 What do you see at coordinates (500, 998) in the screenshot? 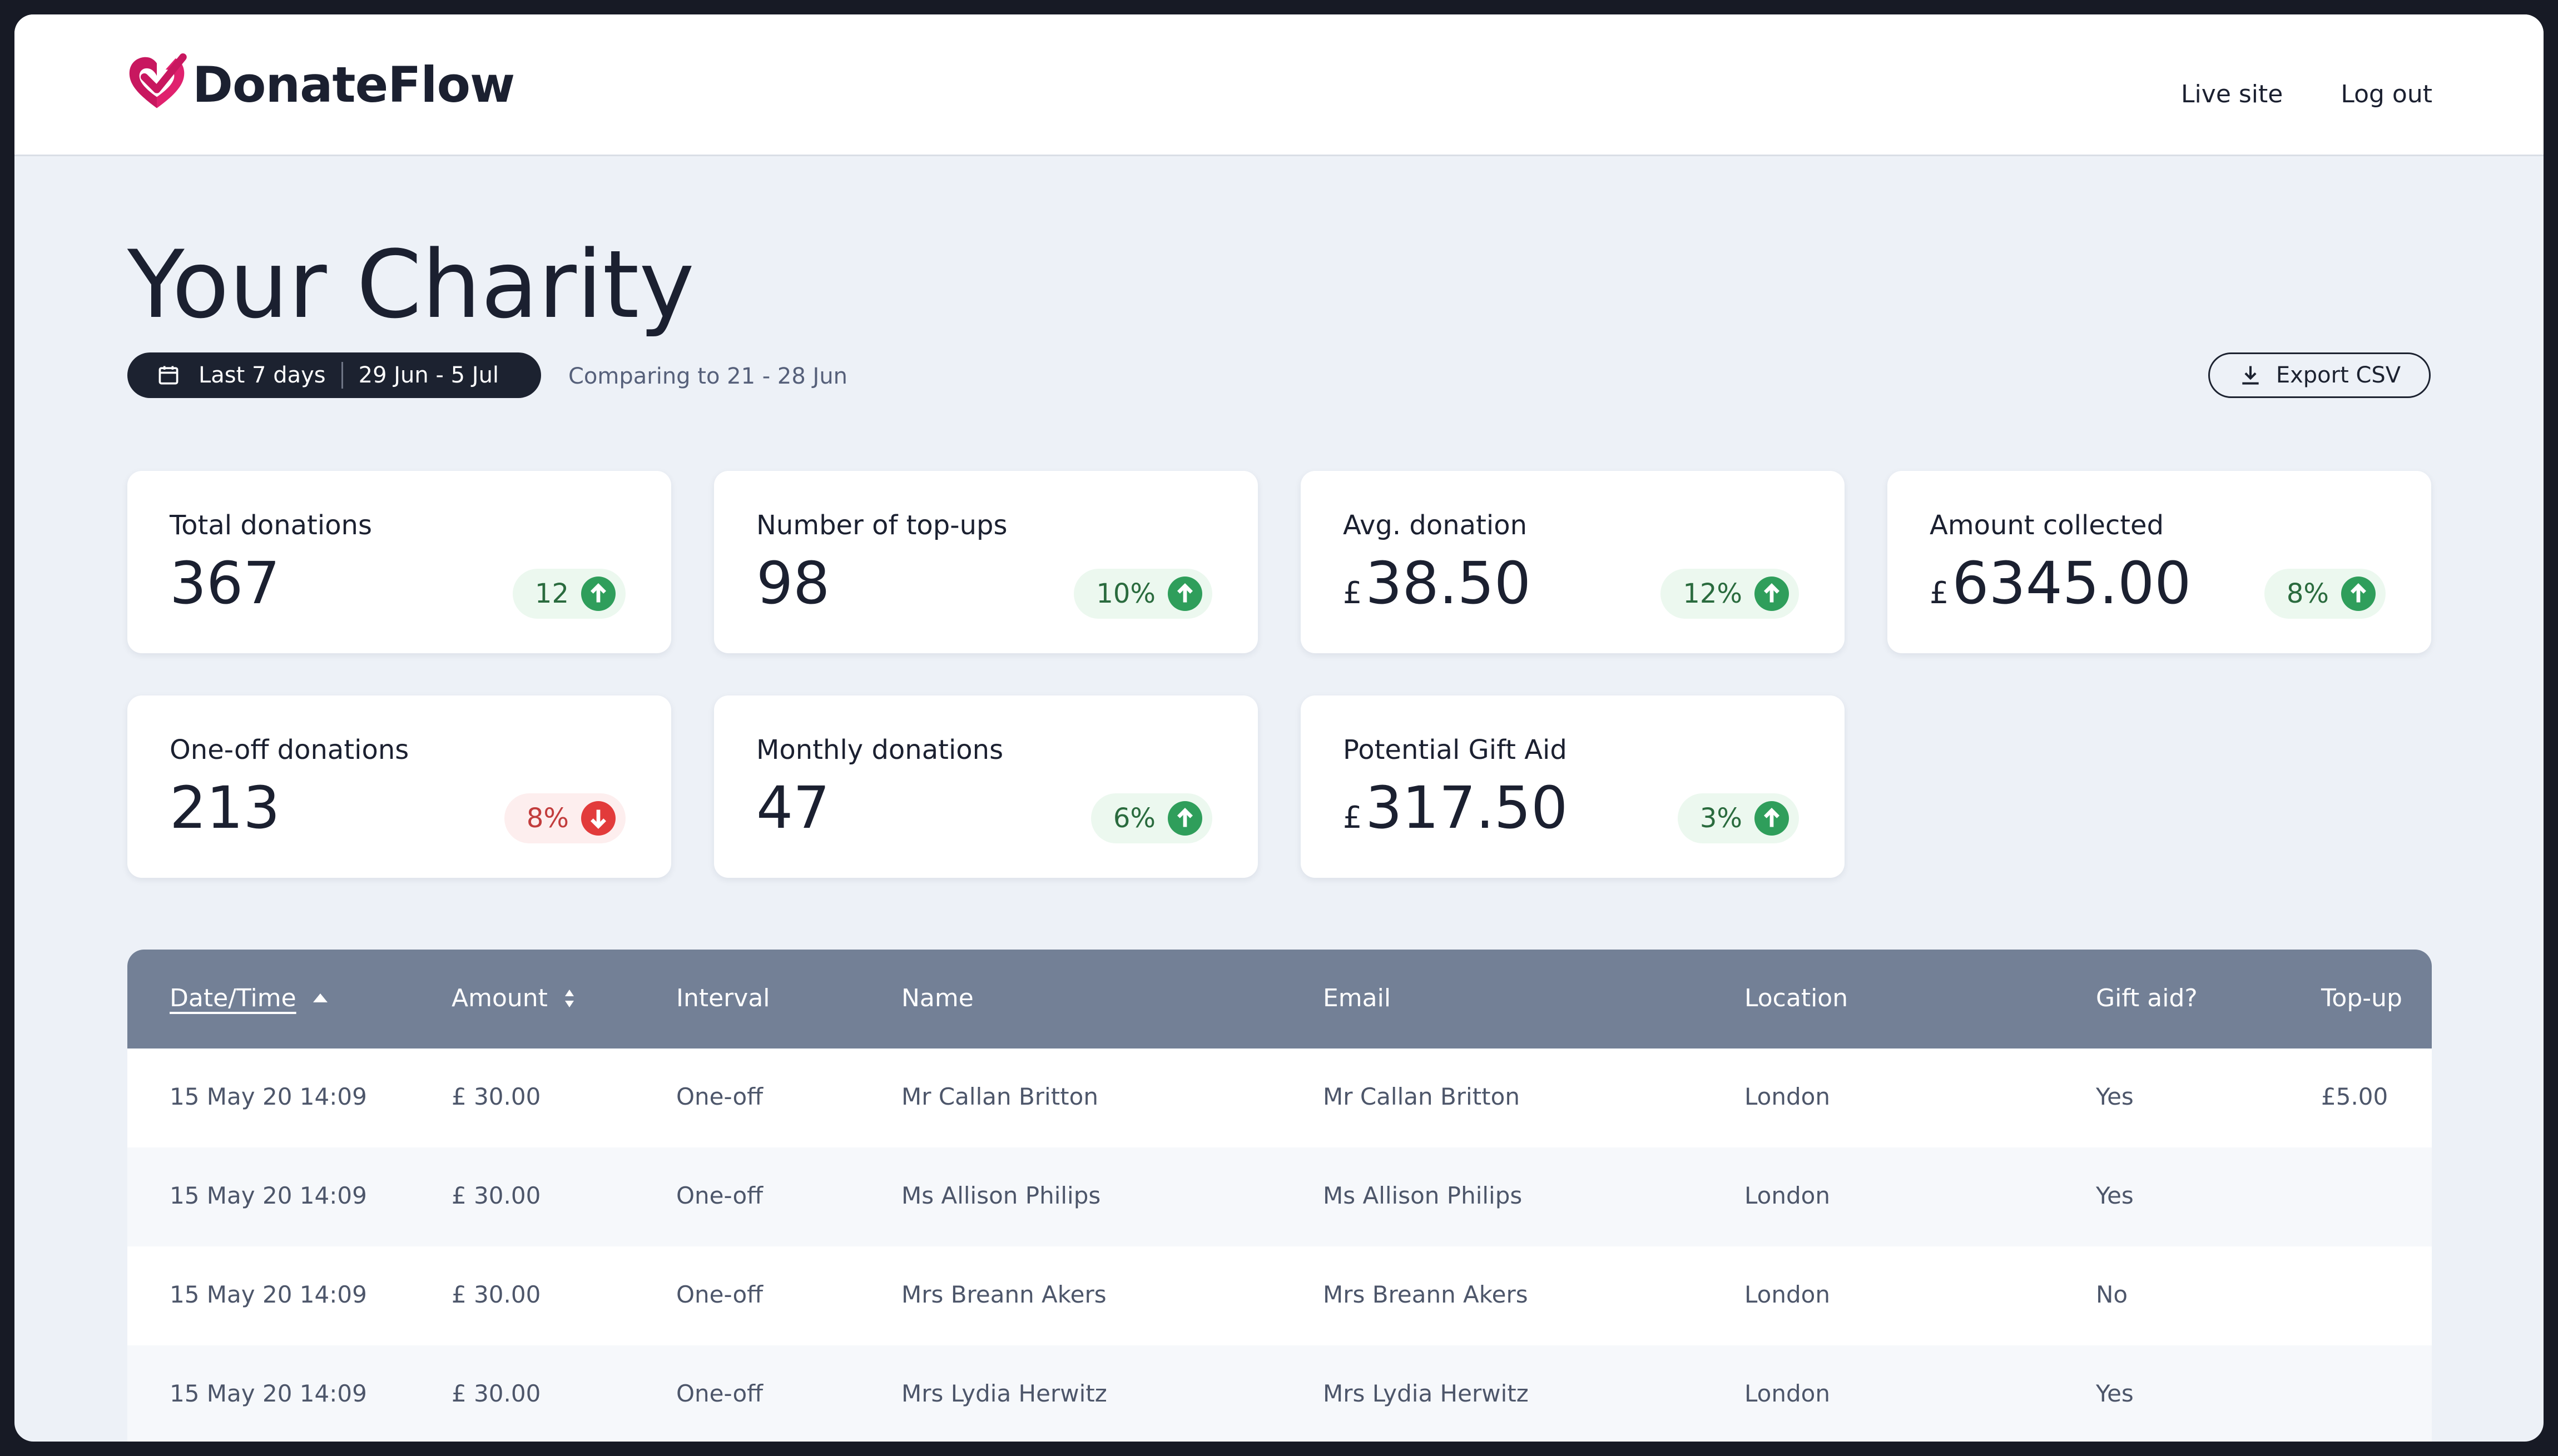
I see `column-label: Amount` at bounding box center [500, 998].